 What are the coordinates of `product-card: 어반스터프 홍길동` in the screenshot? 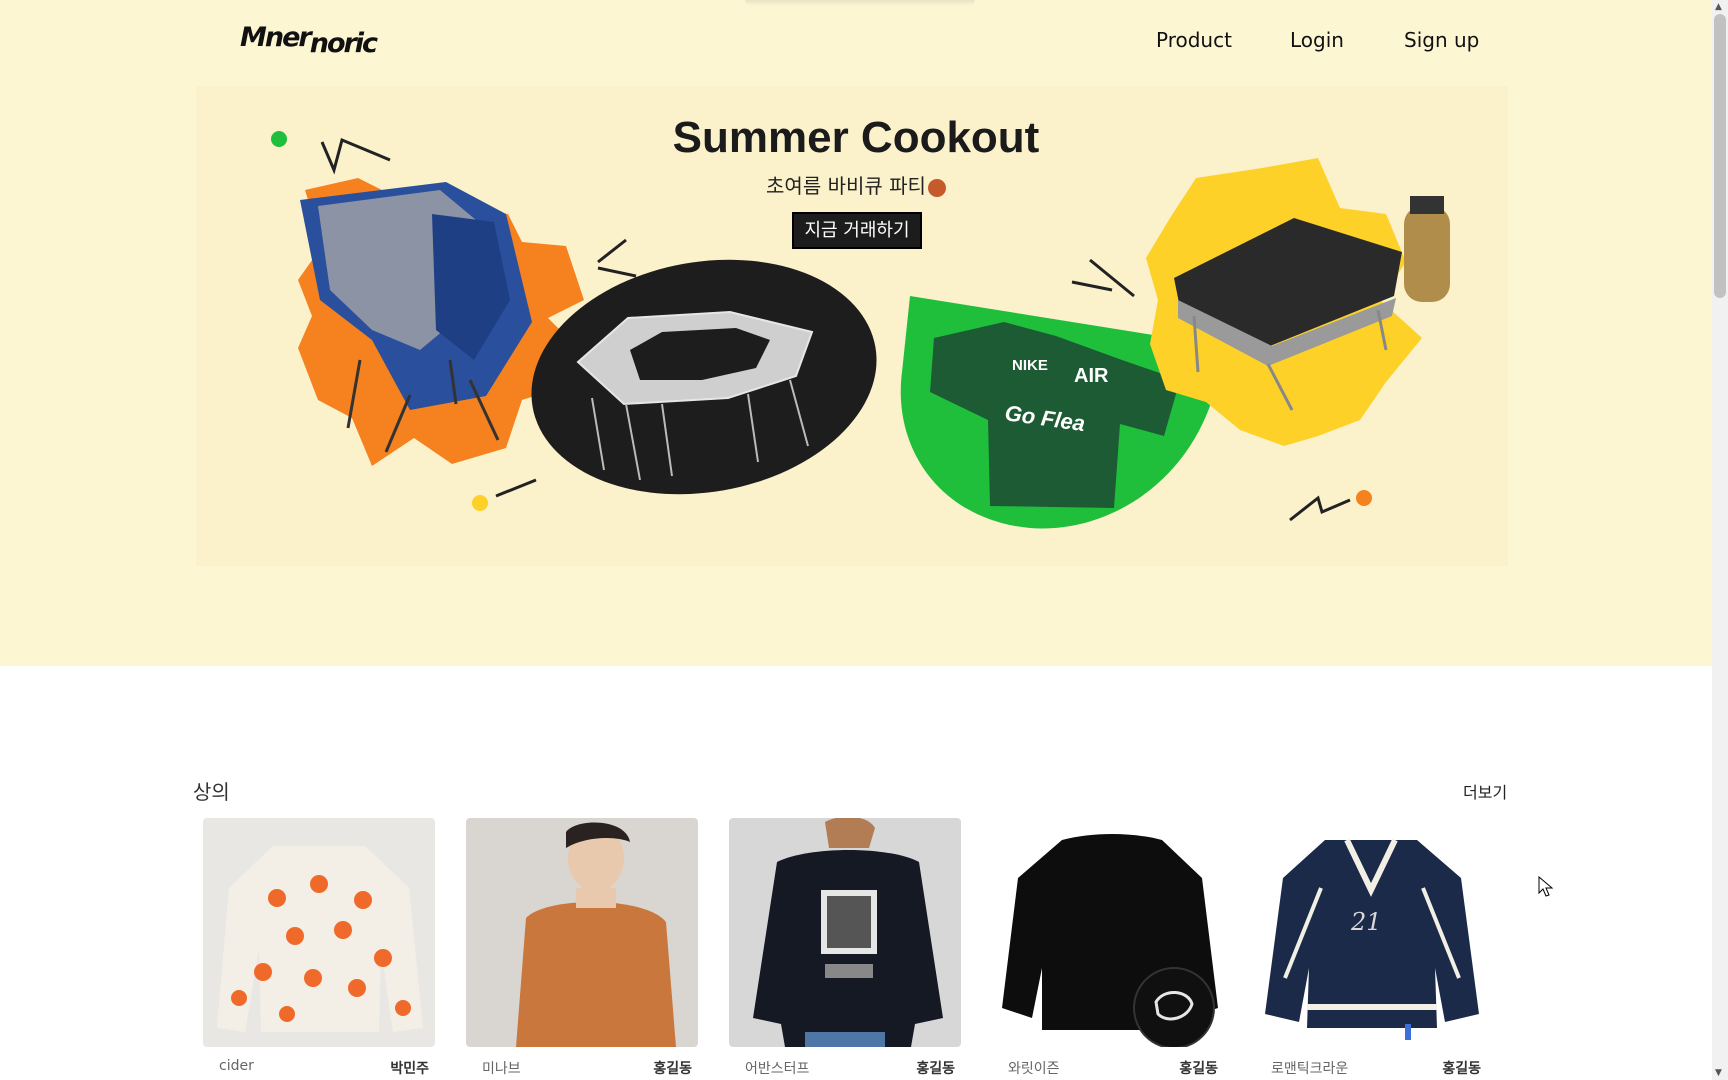 It's located at (845, 947).